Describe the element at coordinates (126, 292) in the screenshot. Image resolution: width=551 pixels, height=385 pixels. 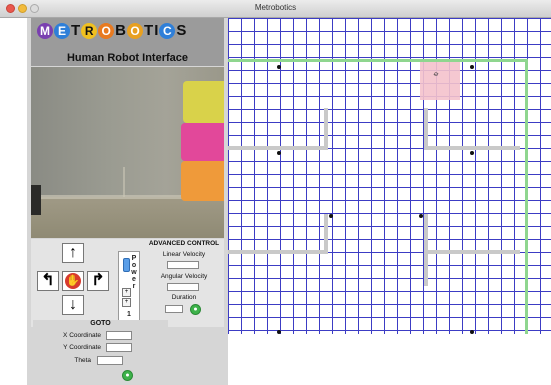
I see `power-increase-button: +` at that location.